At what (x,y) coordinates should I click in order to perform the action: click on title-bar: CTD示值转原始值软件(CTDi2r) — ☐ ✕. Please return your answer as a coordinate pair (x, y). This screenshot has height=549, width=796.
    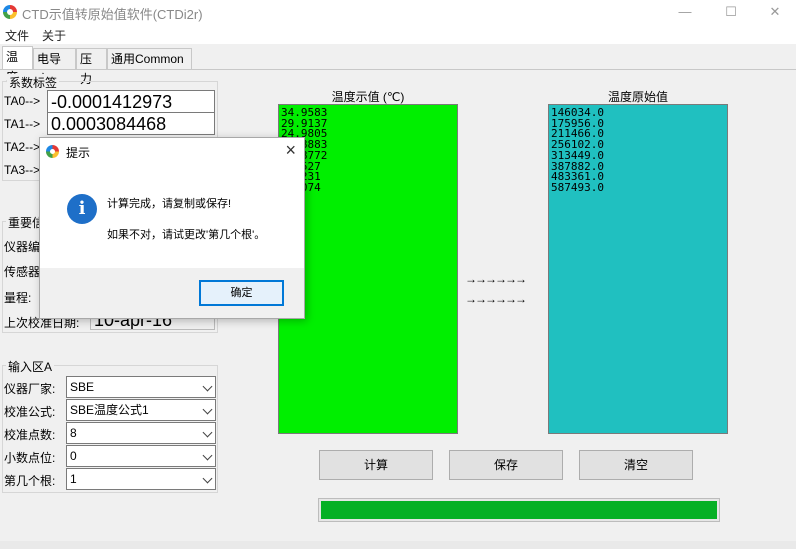
    Looking at the image, I should click on (398, 12).